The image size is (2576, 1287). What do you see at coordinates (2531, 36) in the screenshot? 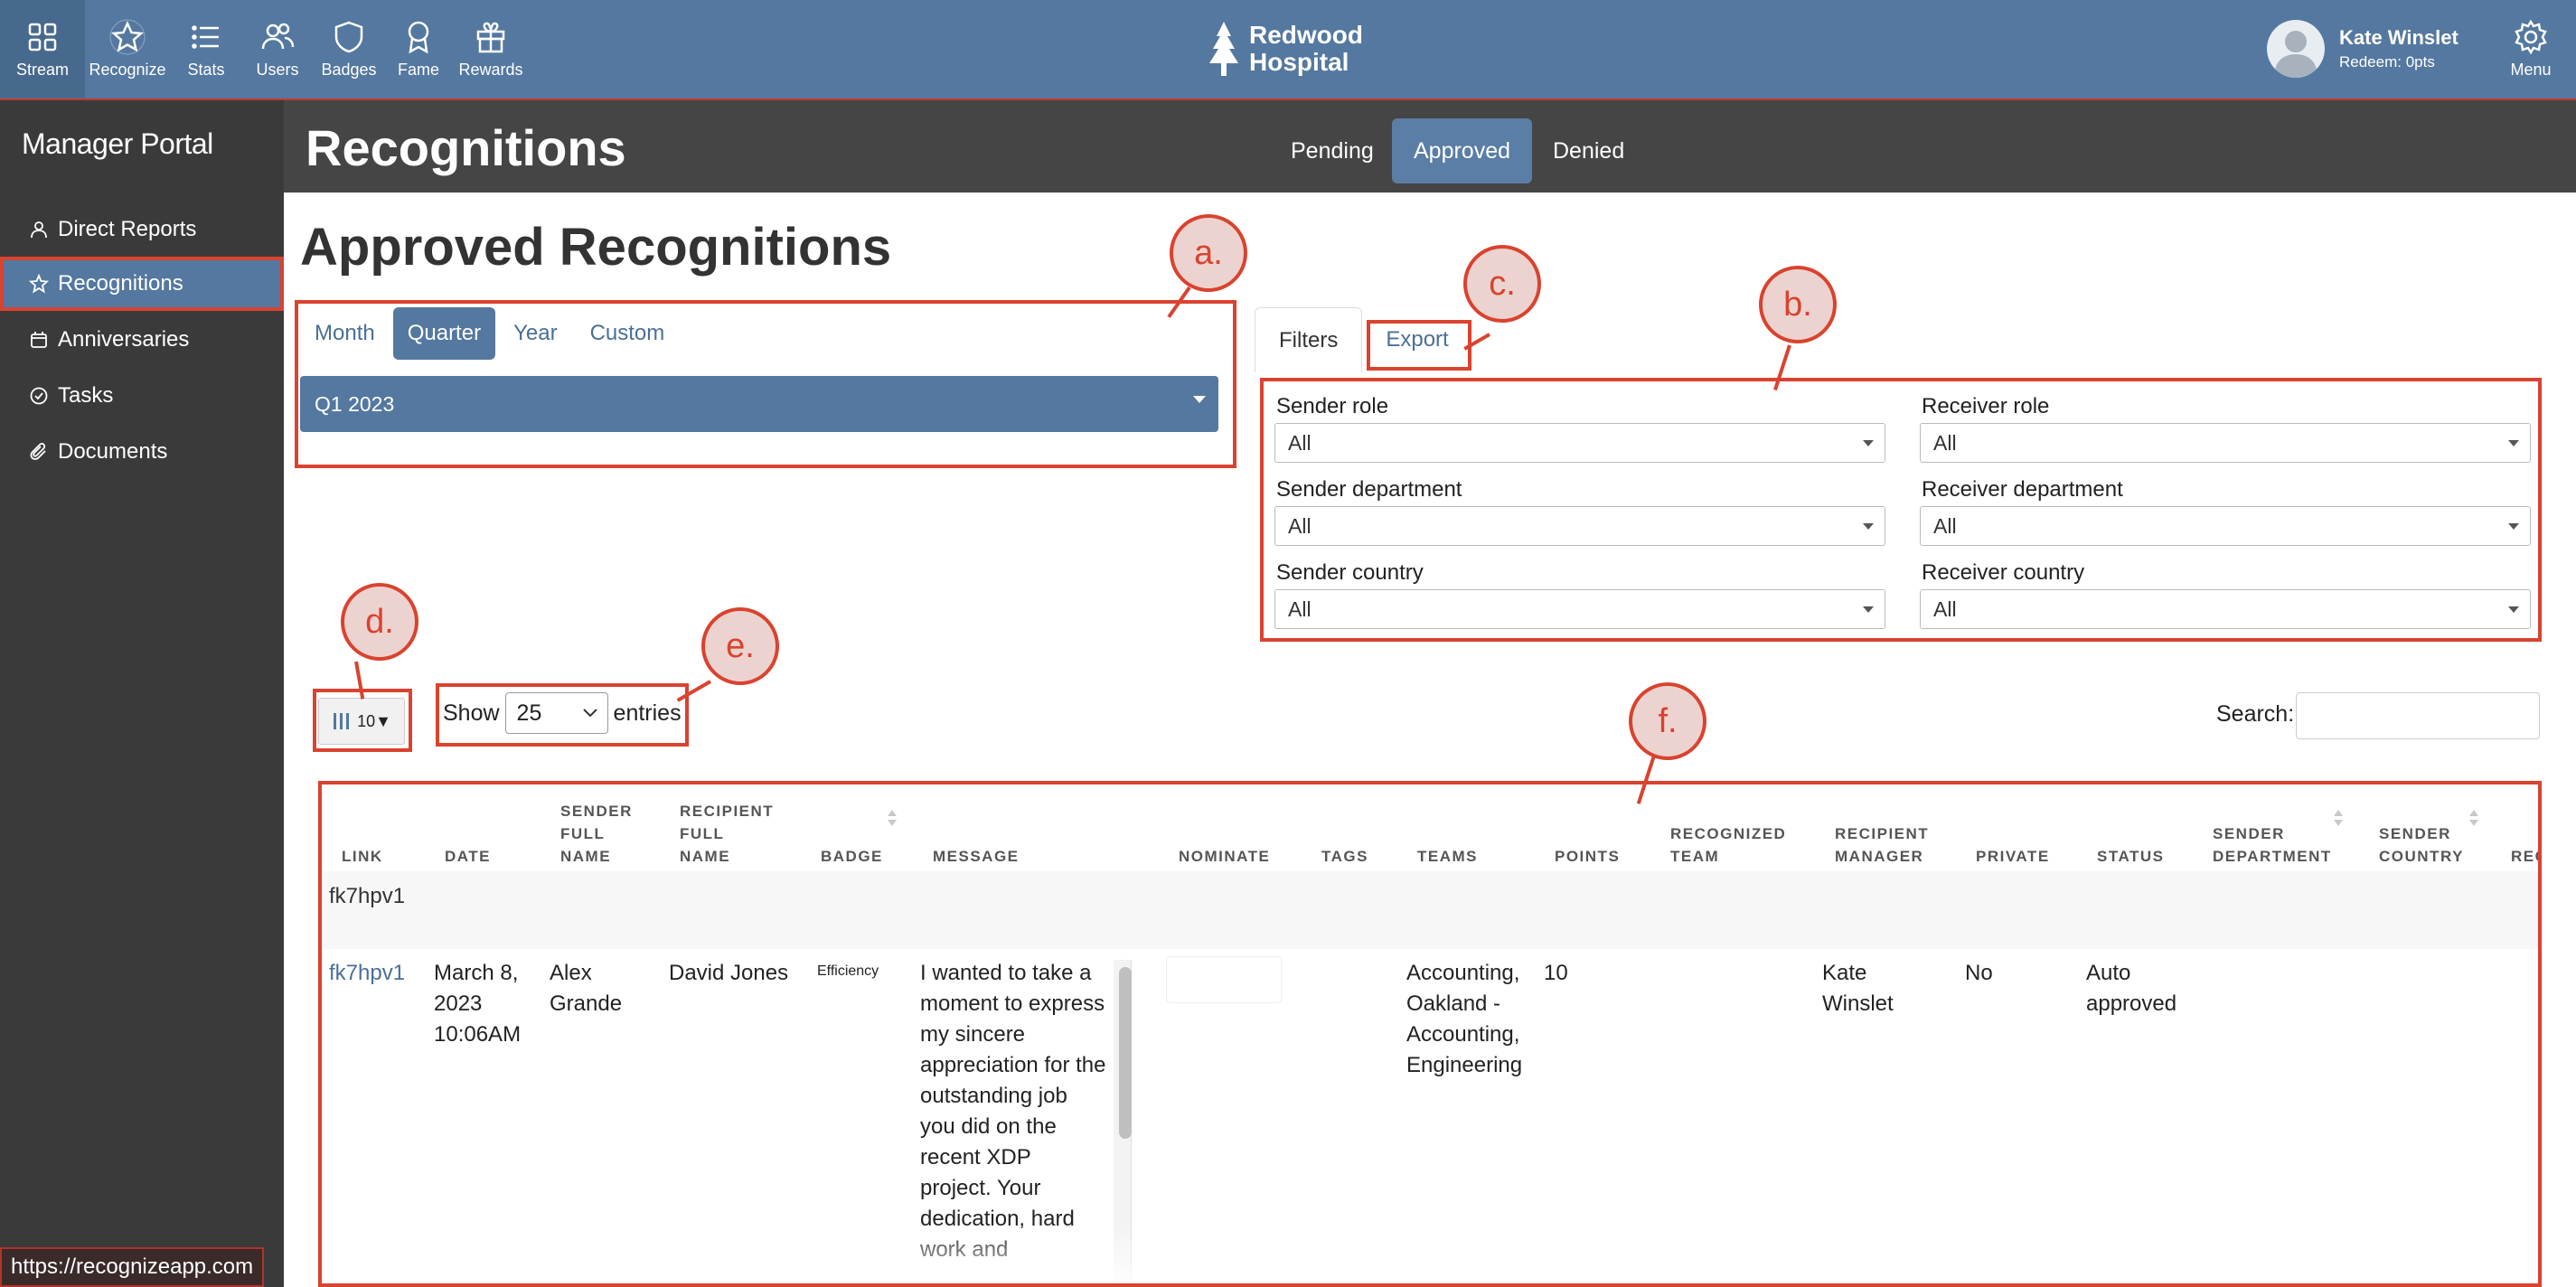
I see `gear-icon` at bounding box center [2531, 36].